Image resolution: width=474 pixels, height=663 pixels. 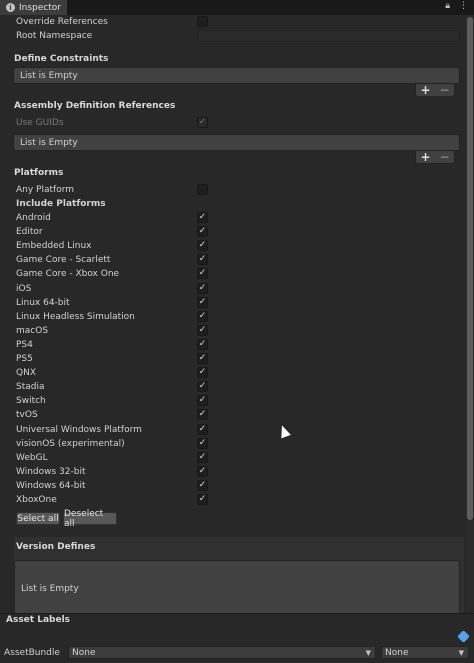 I want to click on assetbundle-value: None, so click(x=84, y=652).